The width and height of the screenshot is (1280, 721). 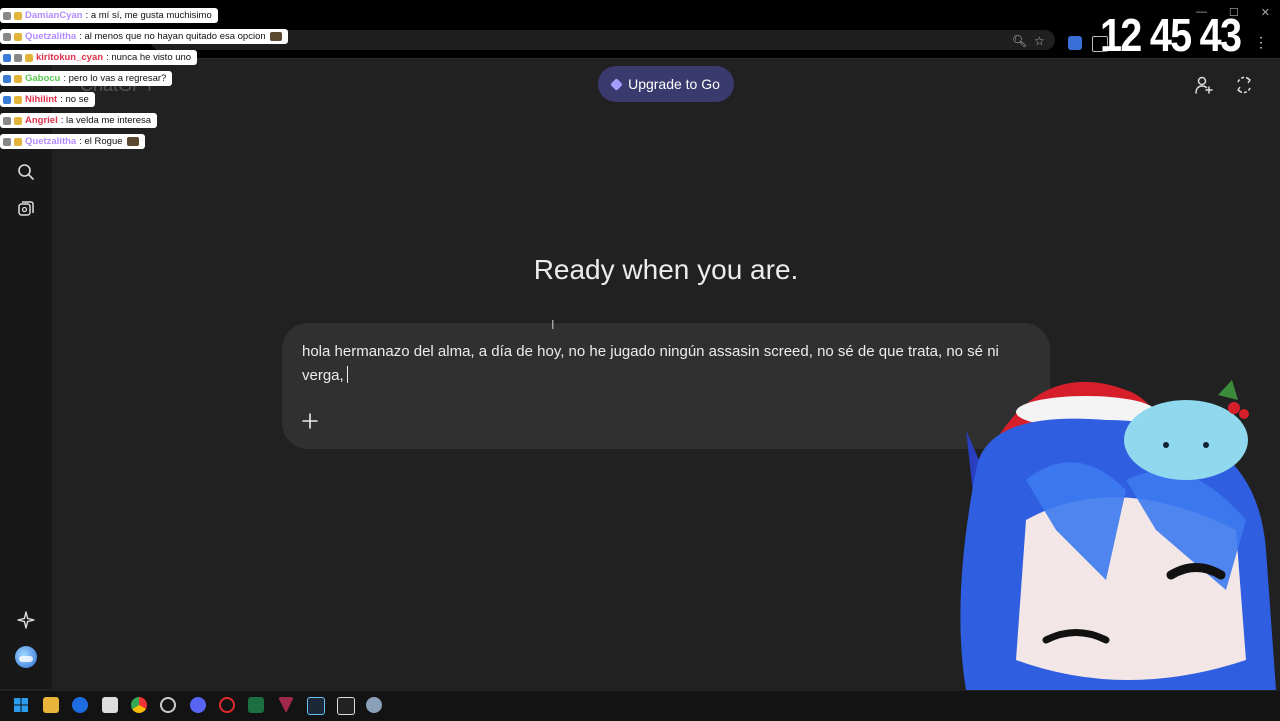 I want to click on chat-message: Angriel : la velda me interesa, so click(x=79, y=120).